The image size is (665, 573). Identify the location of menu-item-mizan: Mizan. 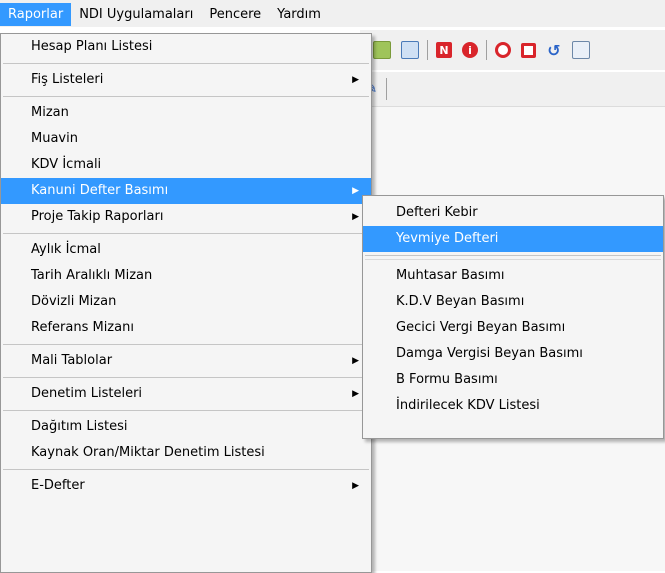
(186, 113).